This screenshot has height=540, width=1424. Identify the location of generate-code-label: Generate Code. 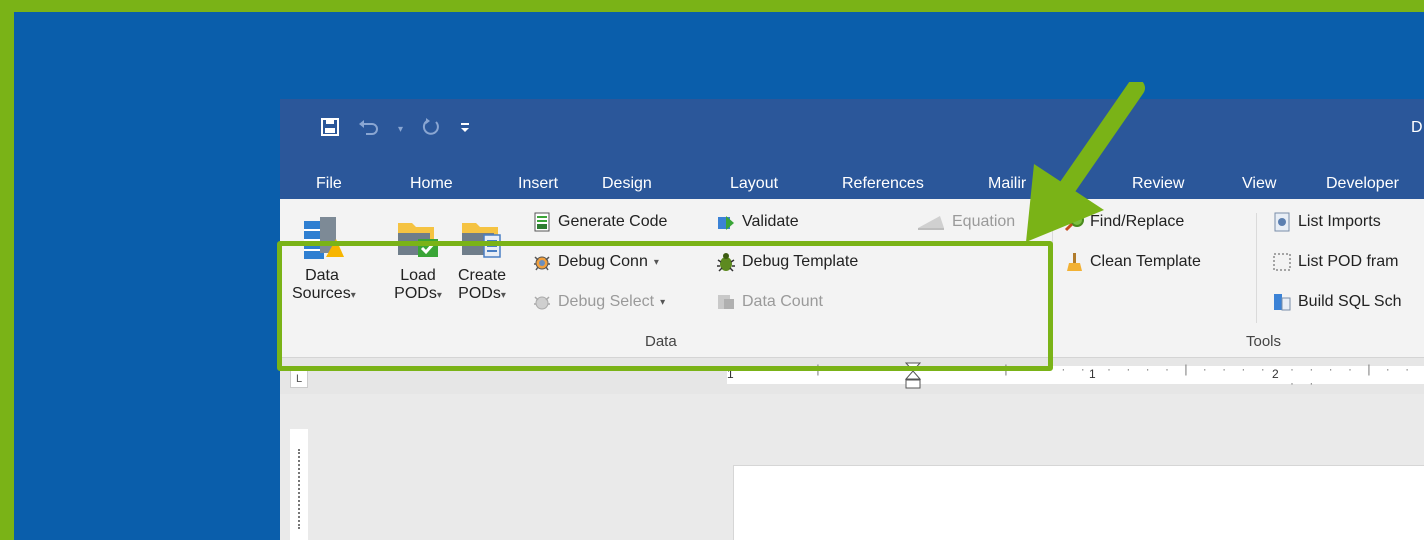
(613, 221).